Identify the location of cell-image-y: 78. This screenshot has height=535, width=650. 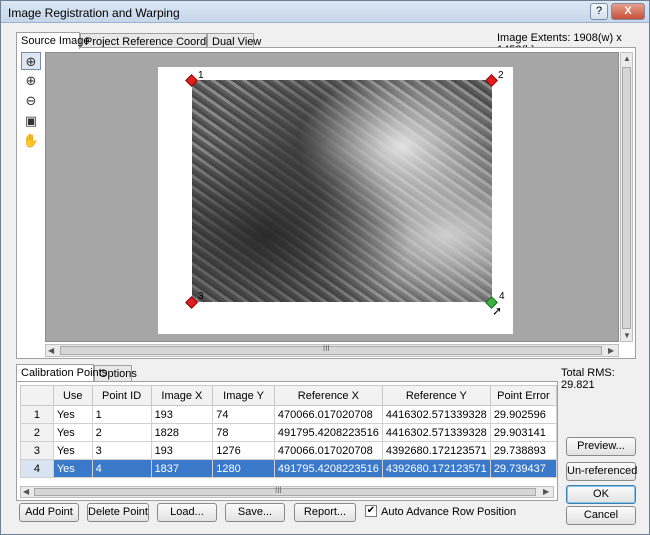
(243, 432).